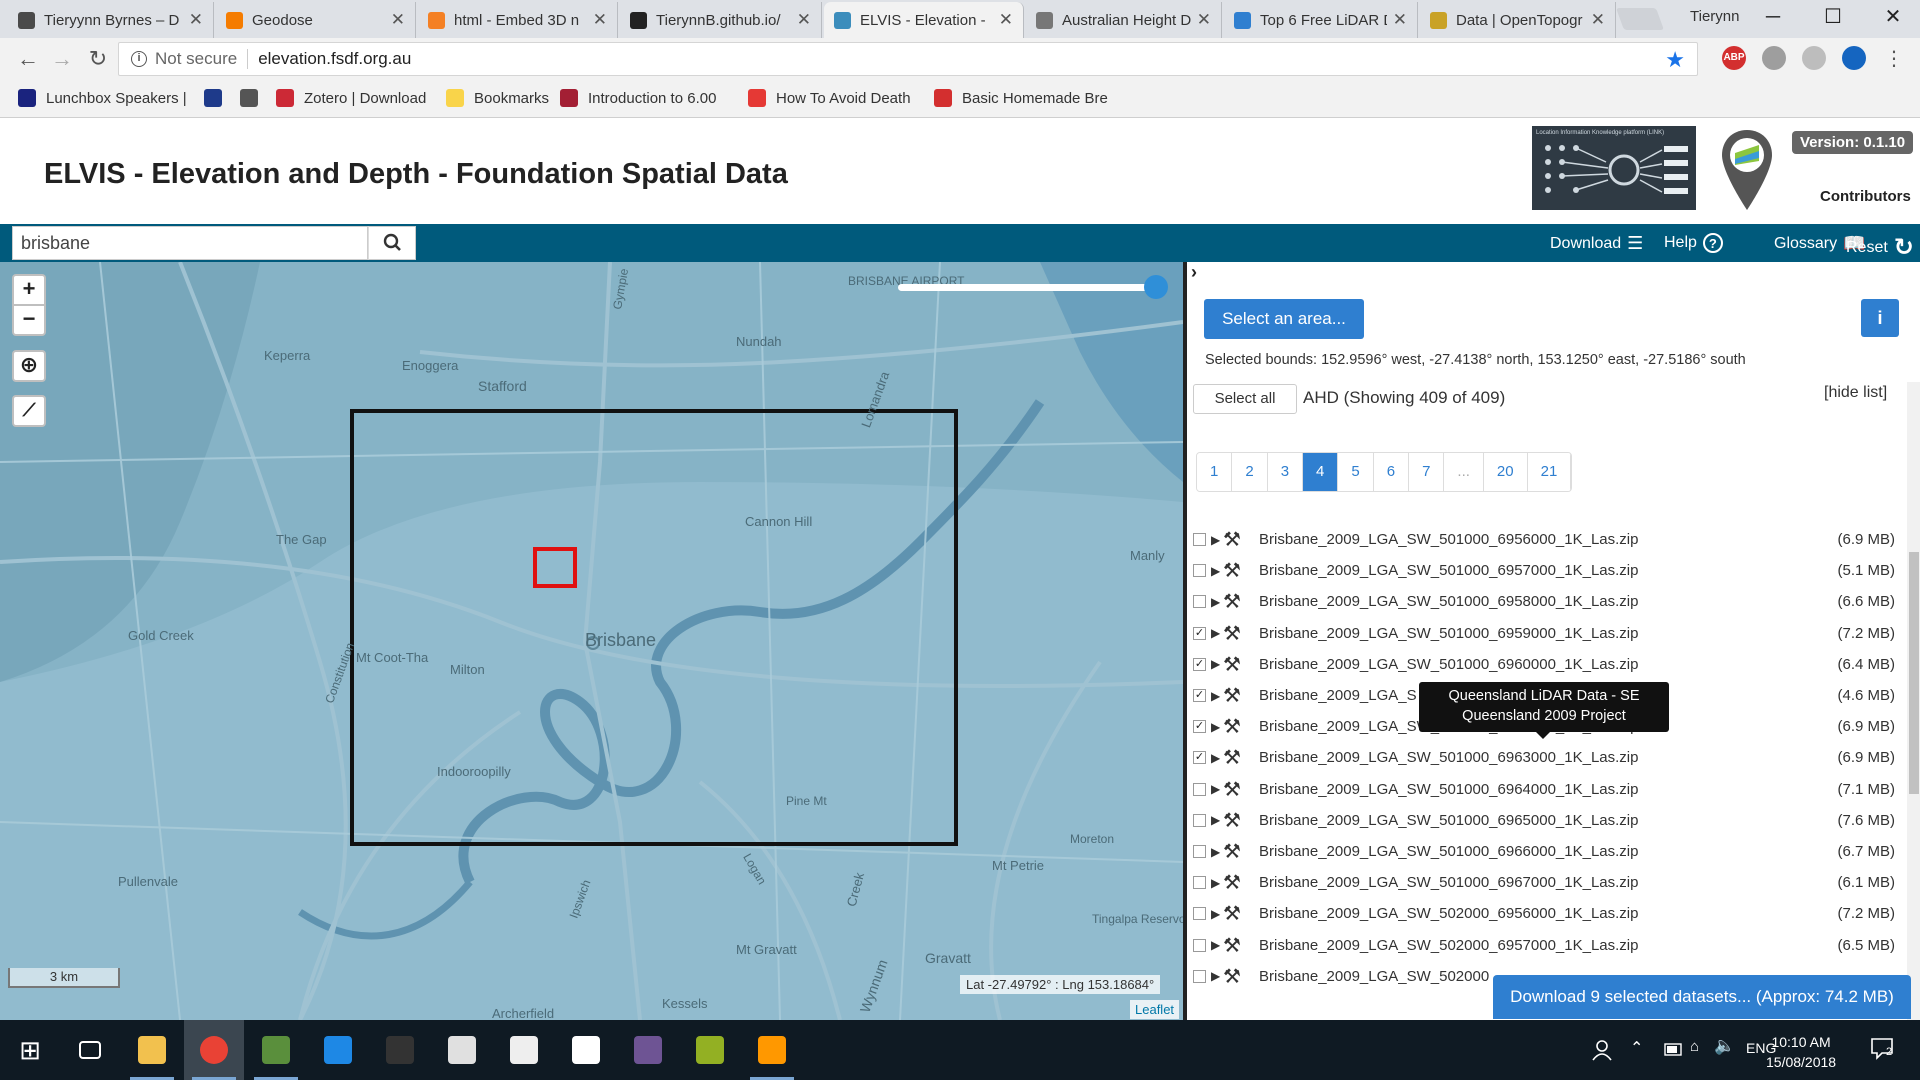 The image size is (1920, 1080). What do you see at coordinates (1893, 17) in the screenshot?
I see `close-window-button: ✕` at bounding box center [1893, 17].